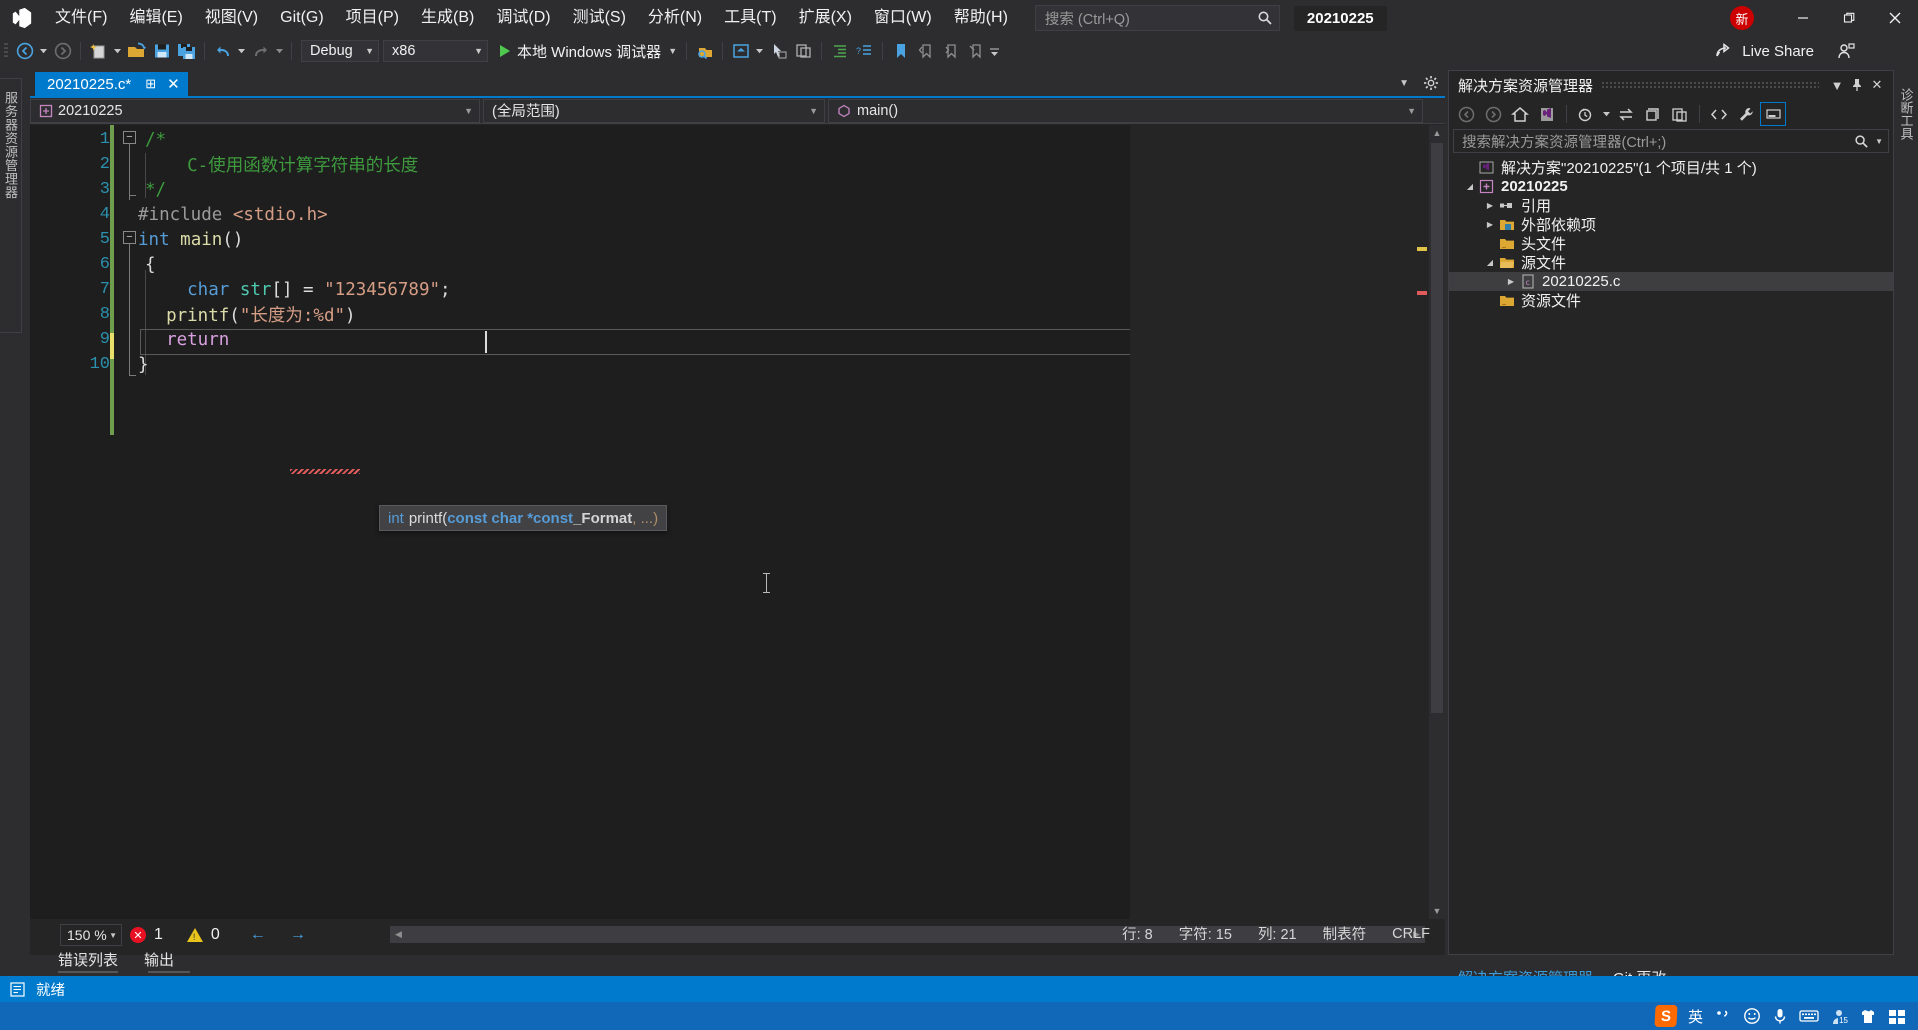 The image size is (1918, 1030). What do you see at coordinates (1520, 114) in the screenshot?
I see `home-icon` at bounding box center [1520, 114].